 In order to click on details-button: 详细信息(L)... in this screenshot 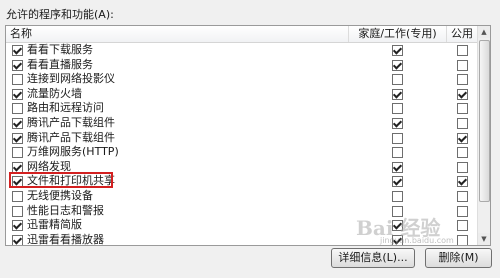, I will do `click(373, 258)`.